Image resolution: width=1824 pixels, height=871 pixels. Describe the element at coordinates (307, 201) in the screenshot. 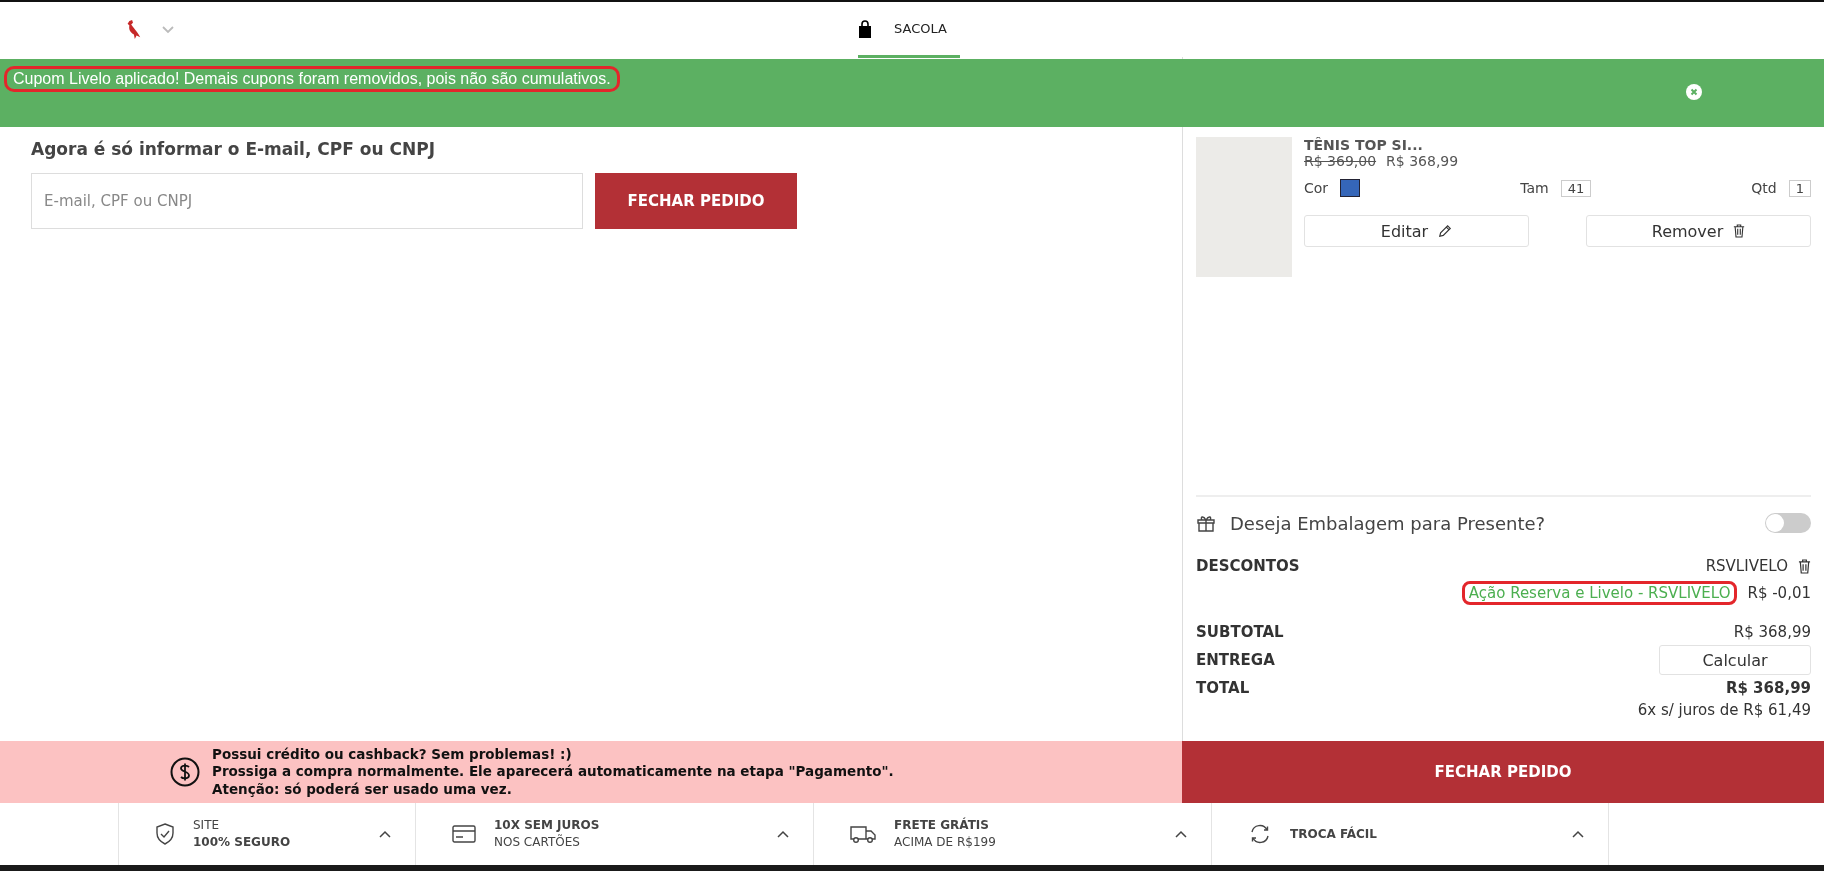

I see `email-field: E-mail, CPF ou CNPJ` at that location.